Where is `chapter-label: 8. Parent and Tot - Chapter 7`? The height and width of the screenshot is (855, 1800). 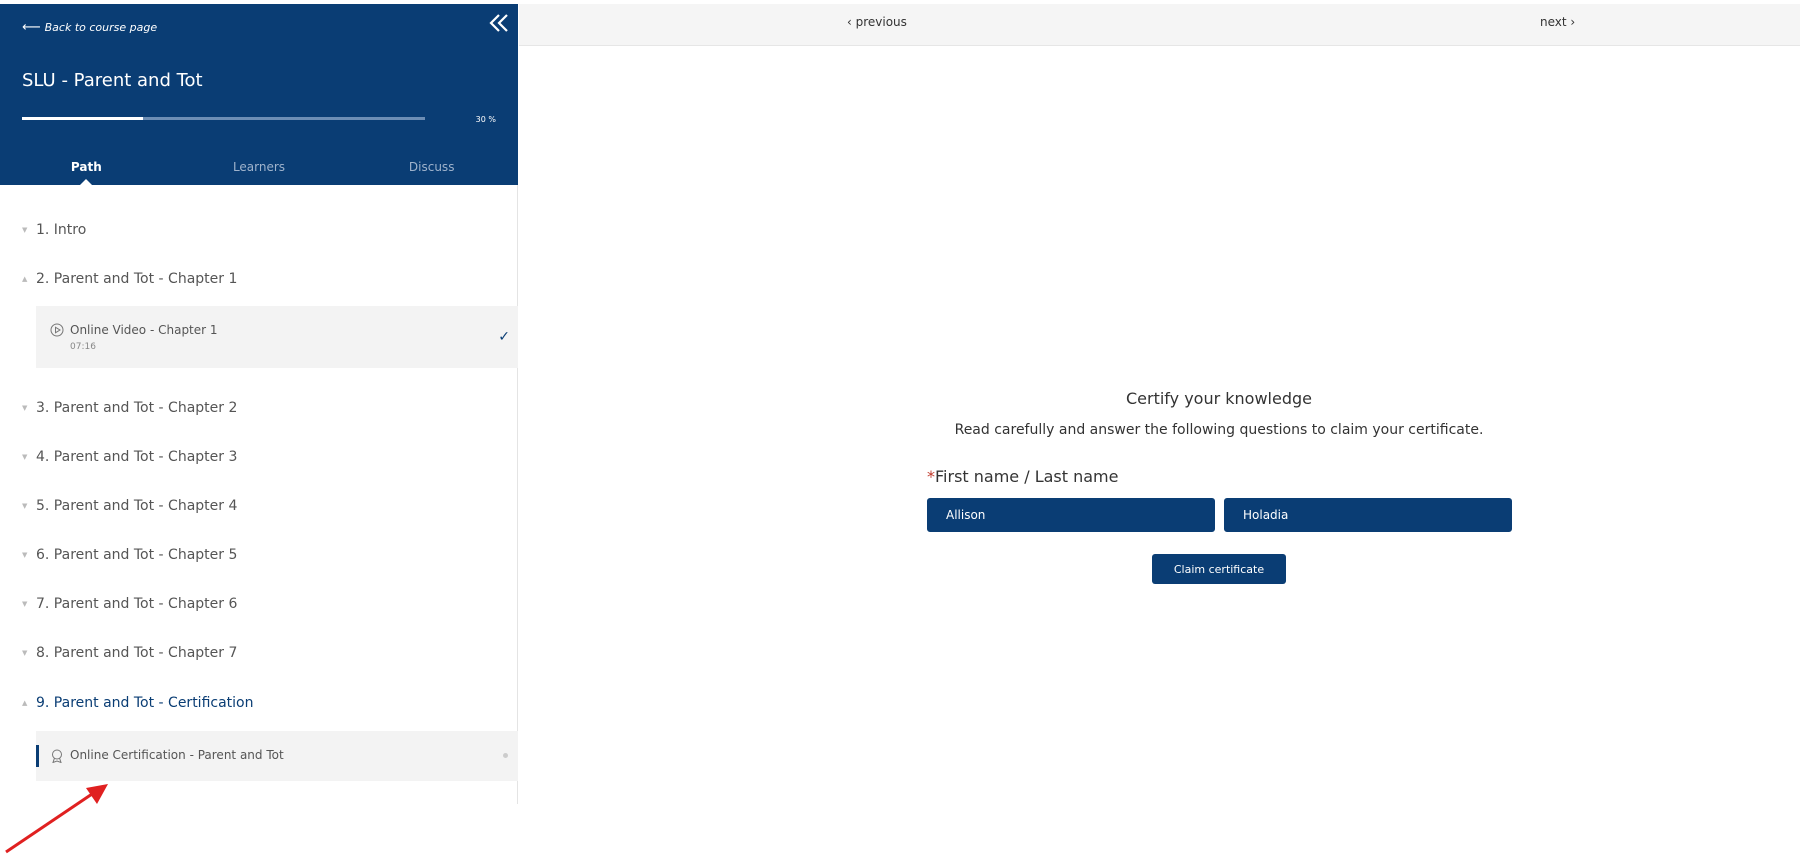 chapter-label: 8. Parent and Tot - Chapter 7 is located at coordinates (137, 653).